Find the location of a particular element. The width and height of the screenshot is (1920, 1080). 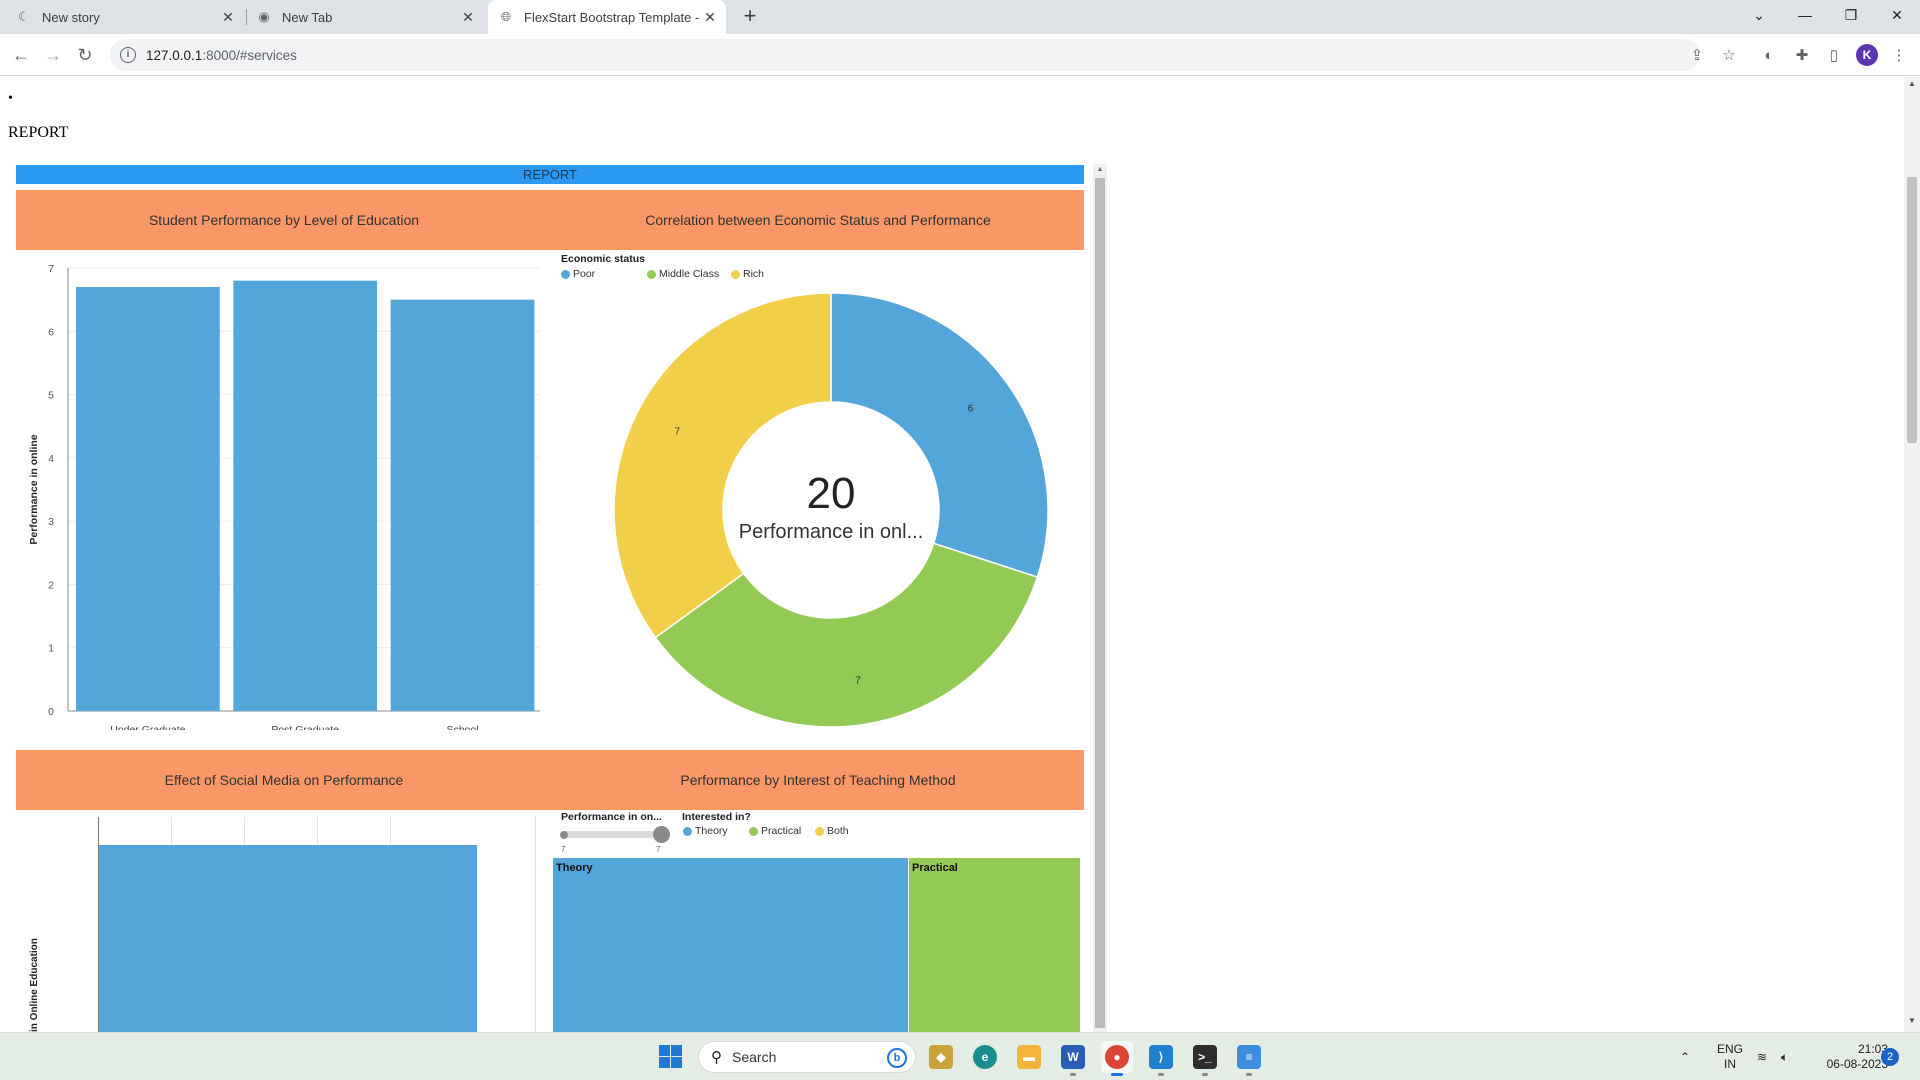

restore-icon: ❐ is located at coordinates (1851, 15).